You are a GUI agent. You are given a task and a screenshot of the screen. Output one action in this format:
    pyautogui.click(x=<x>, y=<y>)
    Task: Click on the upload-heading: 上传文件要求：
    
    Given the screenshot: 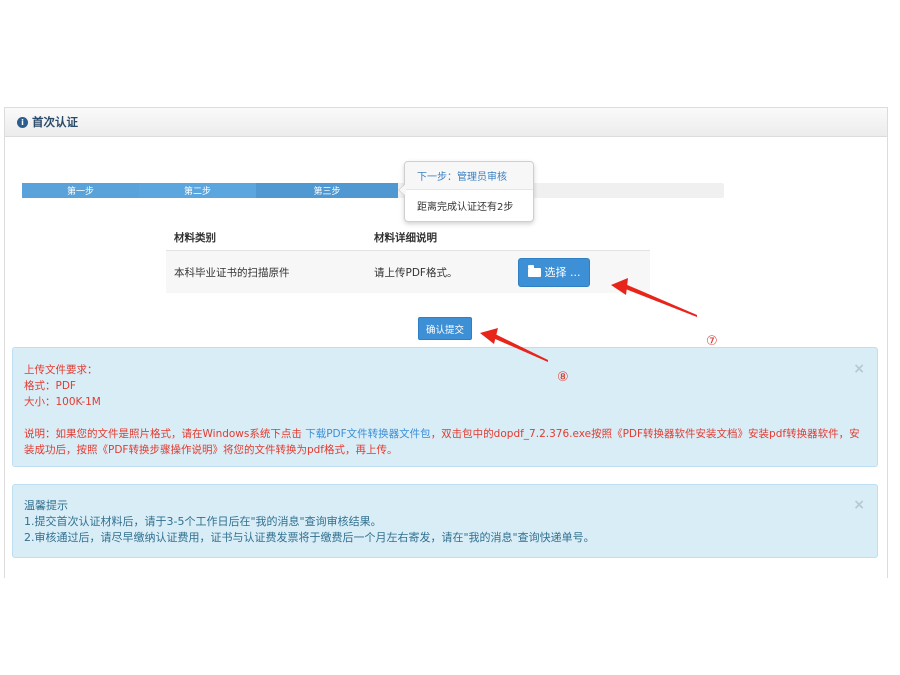 What is the action you would take?
    pyautogui.click(x=61, y=370)
    